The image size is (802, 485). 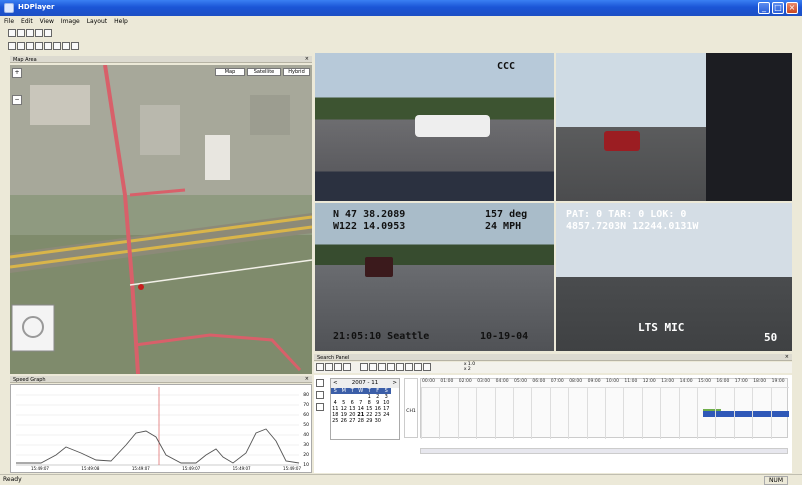 What do you see at coordinates (21, 33) in the screenshot?
I see `save-icon` at bounding box center [21, 33].